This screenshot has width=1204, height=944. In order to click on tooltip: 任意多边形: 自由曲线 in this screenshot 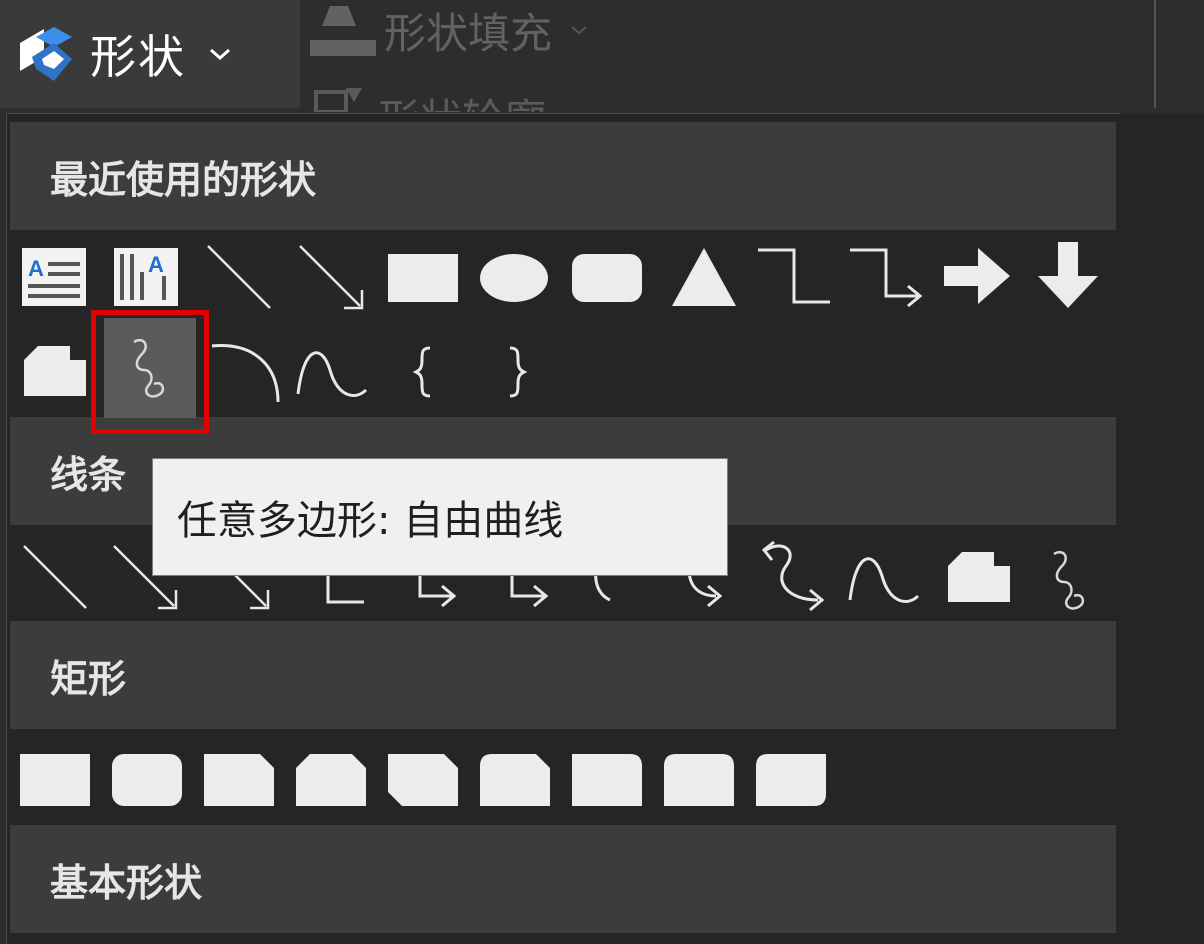, I will do `click(440, 517)`.